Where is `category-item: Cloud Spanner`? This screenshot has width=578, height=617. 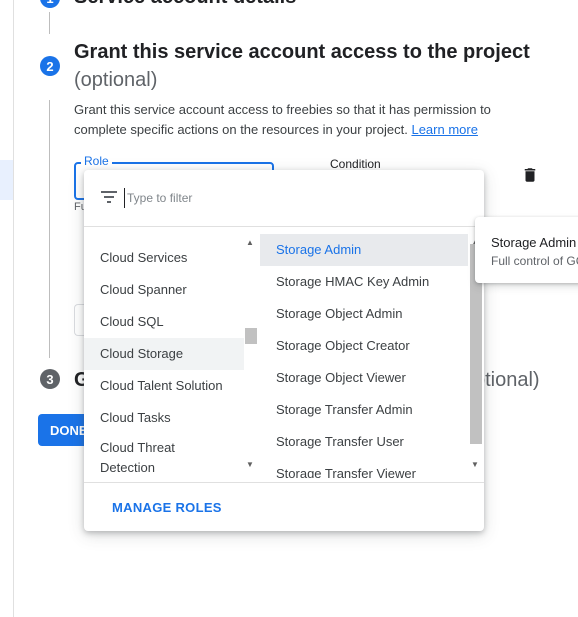 category-item: Cloud Spanner is located at coordinates (164, 290).